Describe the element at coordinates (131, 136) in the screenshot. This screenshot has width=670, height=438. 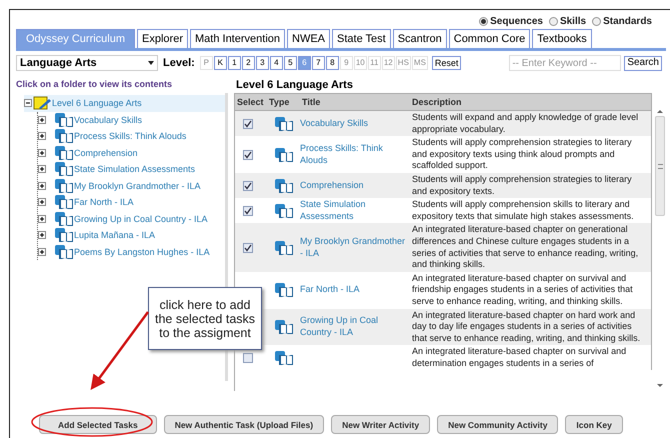
I see `tree-item: Process Skills: Think Alouds` at that location.